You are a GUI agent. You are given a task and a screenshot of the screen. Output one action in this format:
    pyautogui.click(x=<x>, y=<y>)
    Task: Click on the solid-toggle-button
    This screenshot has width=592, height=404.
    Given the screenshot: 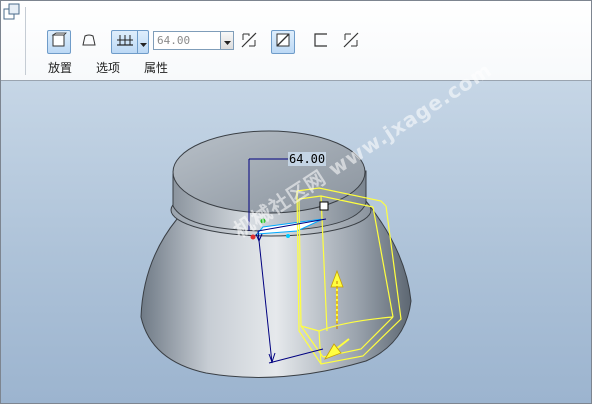 What is the action you would take?
    pyautogui.click(x=59, y=42)
    